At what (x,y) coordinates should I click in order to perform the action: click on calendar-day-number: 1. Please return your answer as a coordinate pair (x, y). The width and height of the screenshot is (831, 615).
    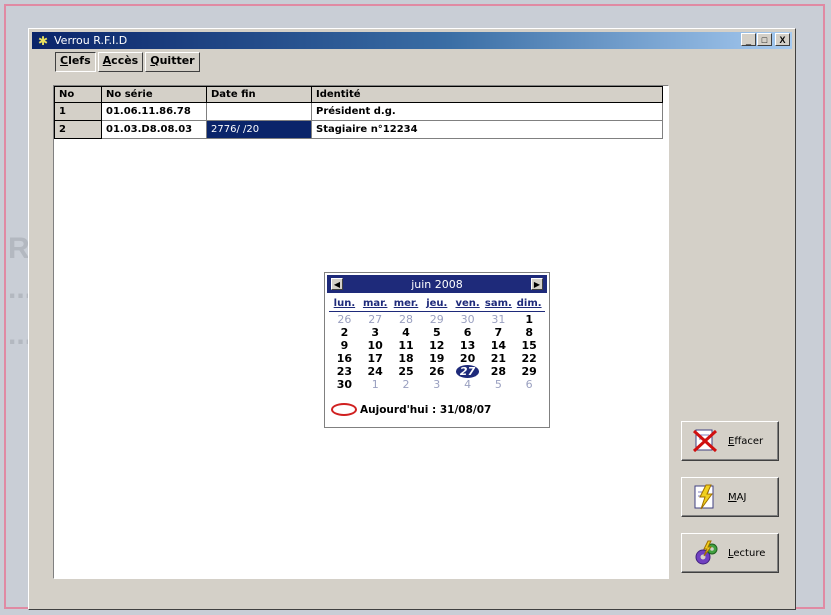
    Looking at the image, I should click on (529, 319).